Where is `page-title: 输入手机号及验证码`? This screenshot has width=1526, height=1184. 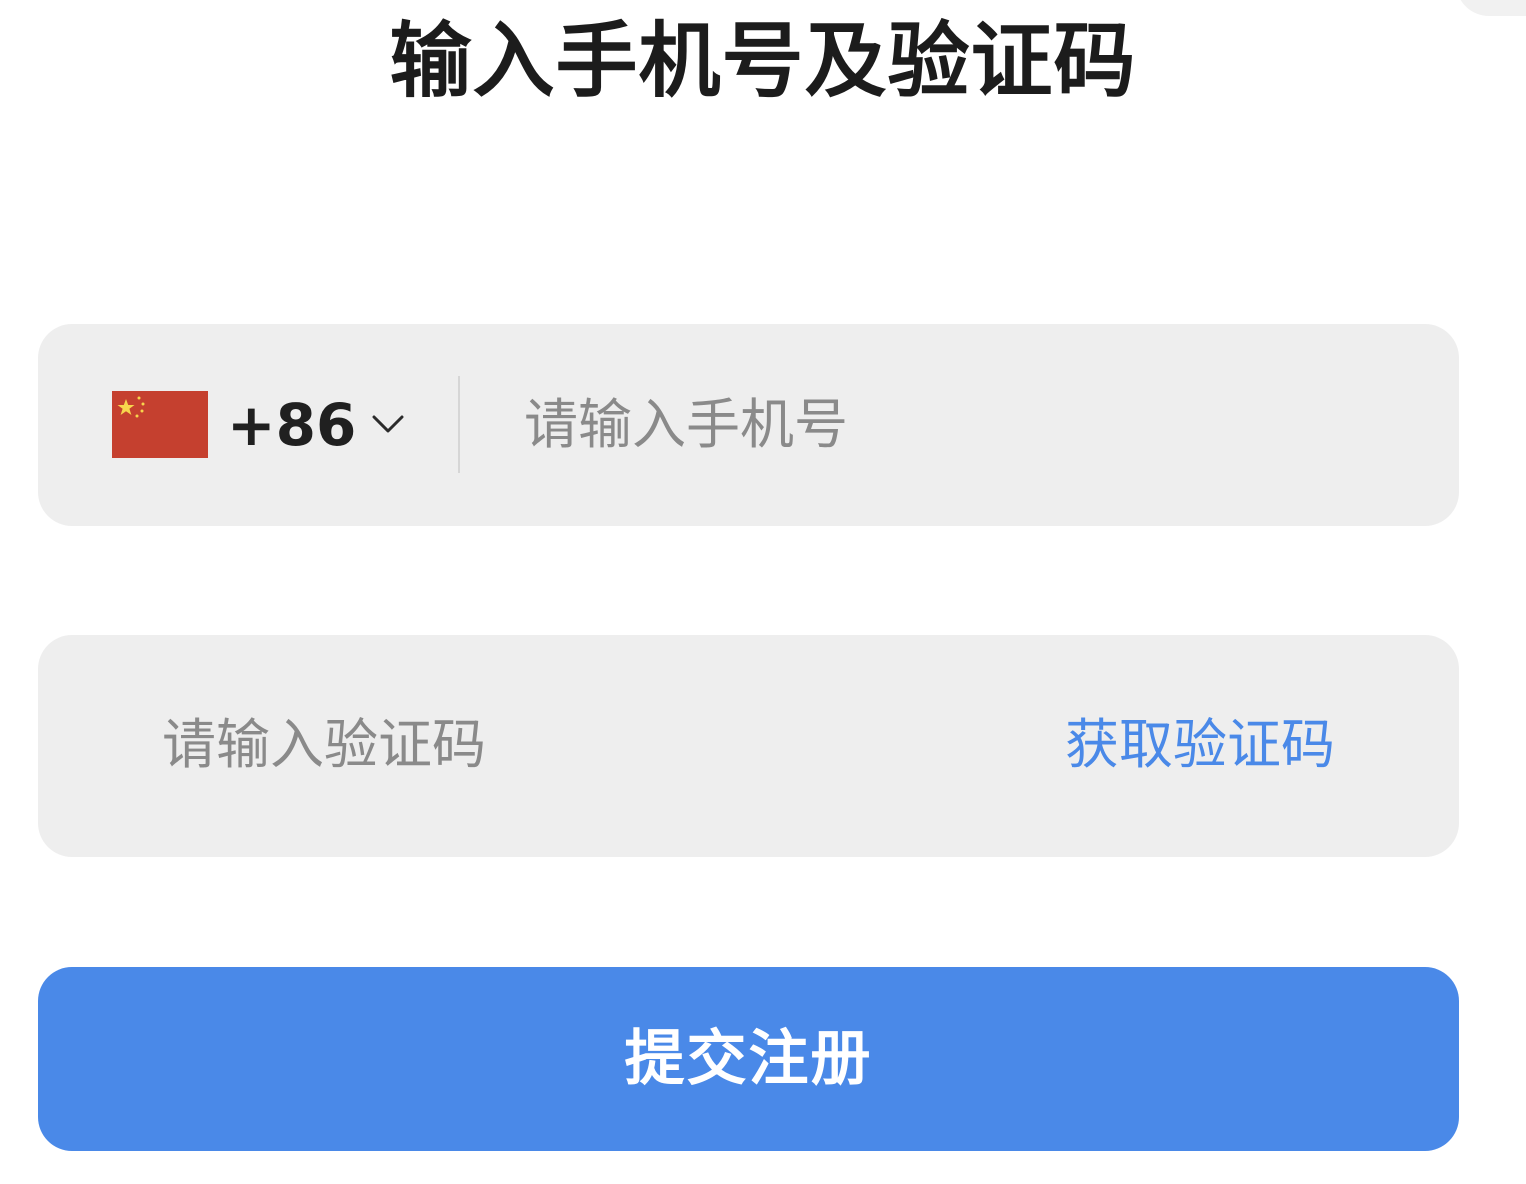
page-title: 输入手机号及验证码 is located at coordinates (763, 61).